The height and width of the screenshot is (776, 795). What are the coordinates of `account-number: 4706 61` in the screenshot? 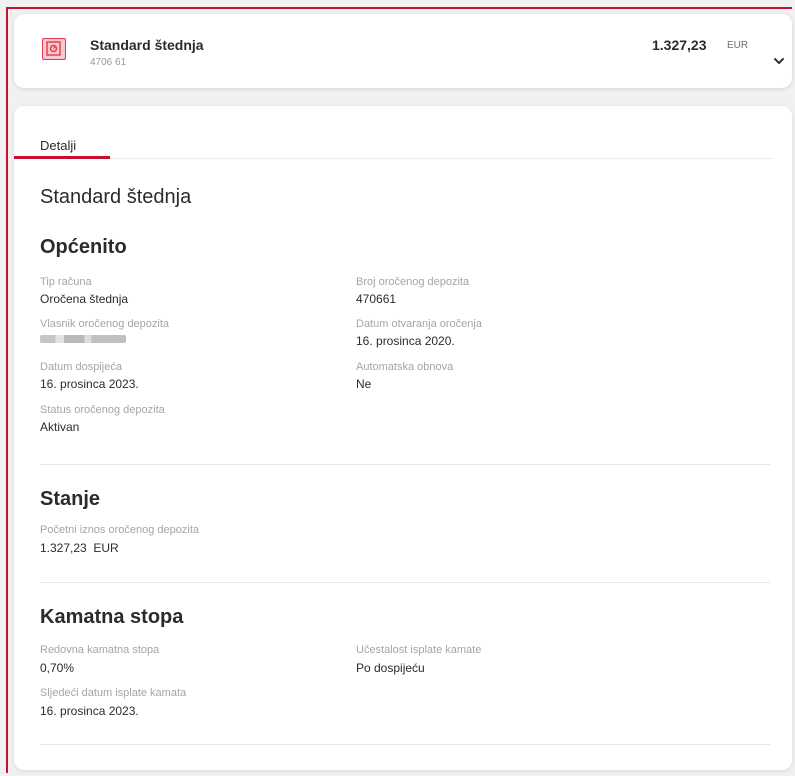 It's located at (108, 62).